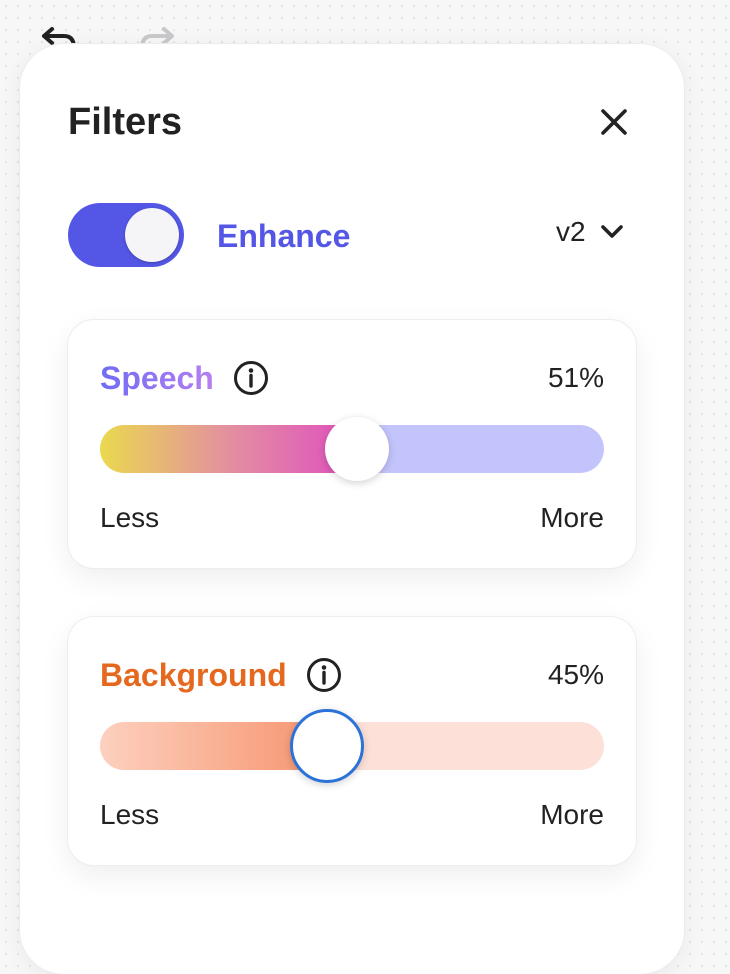 This screenshot has height=974, width=730. I want to click on background-max-label: More, so click(572, 814).